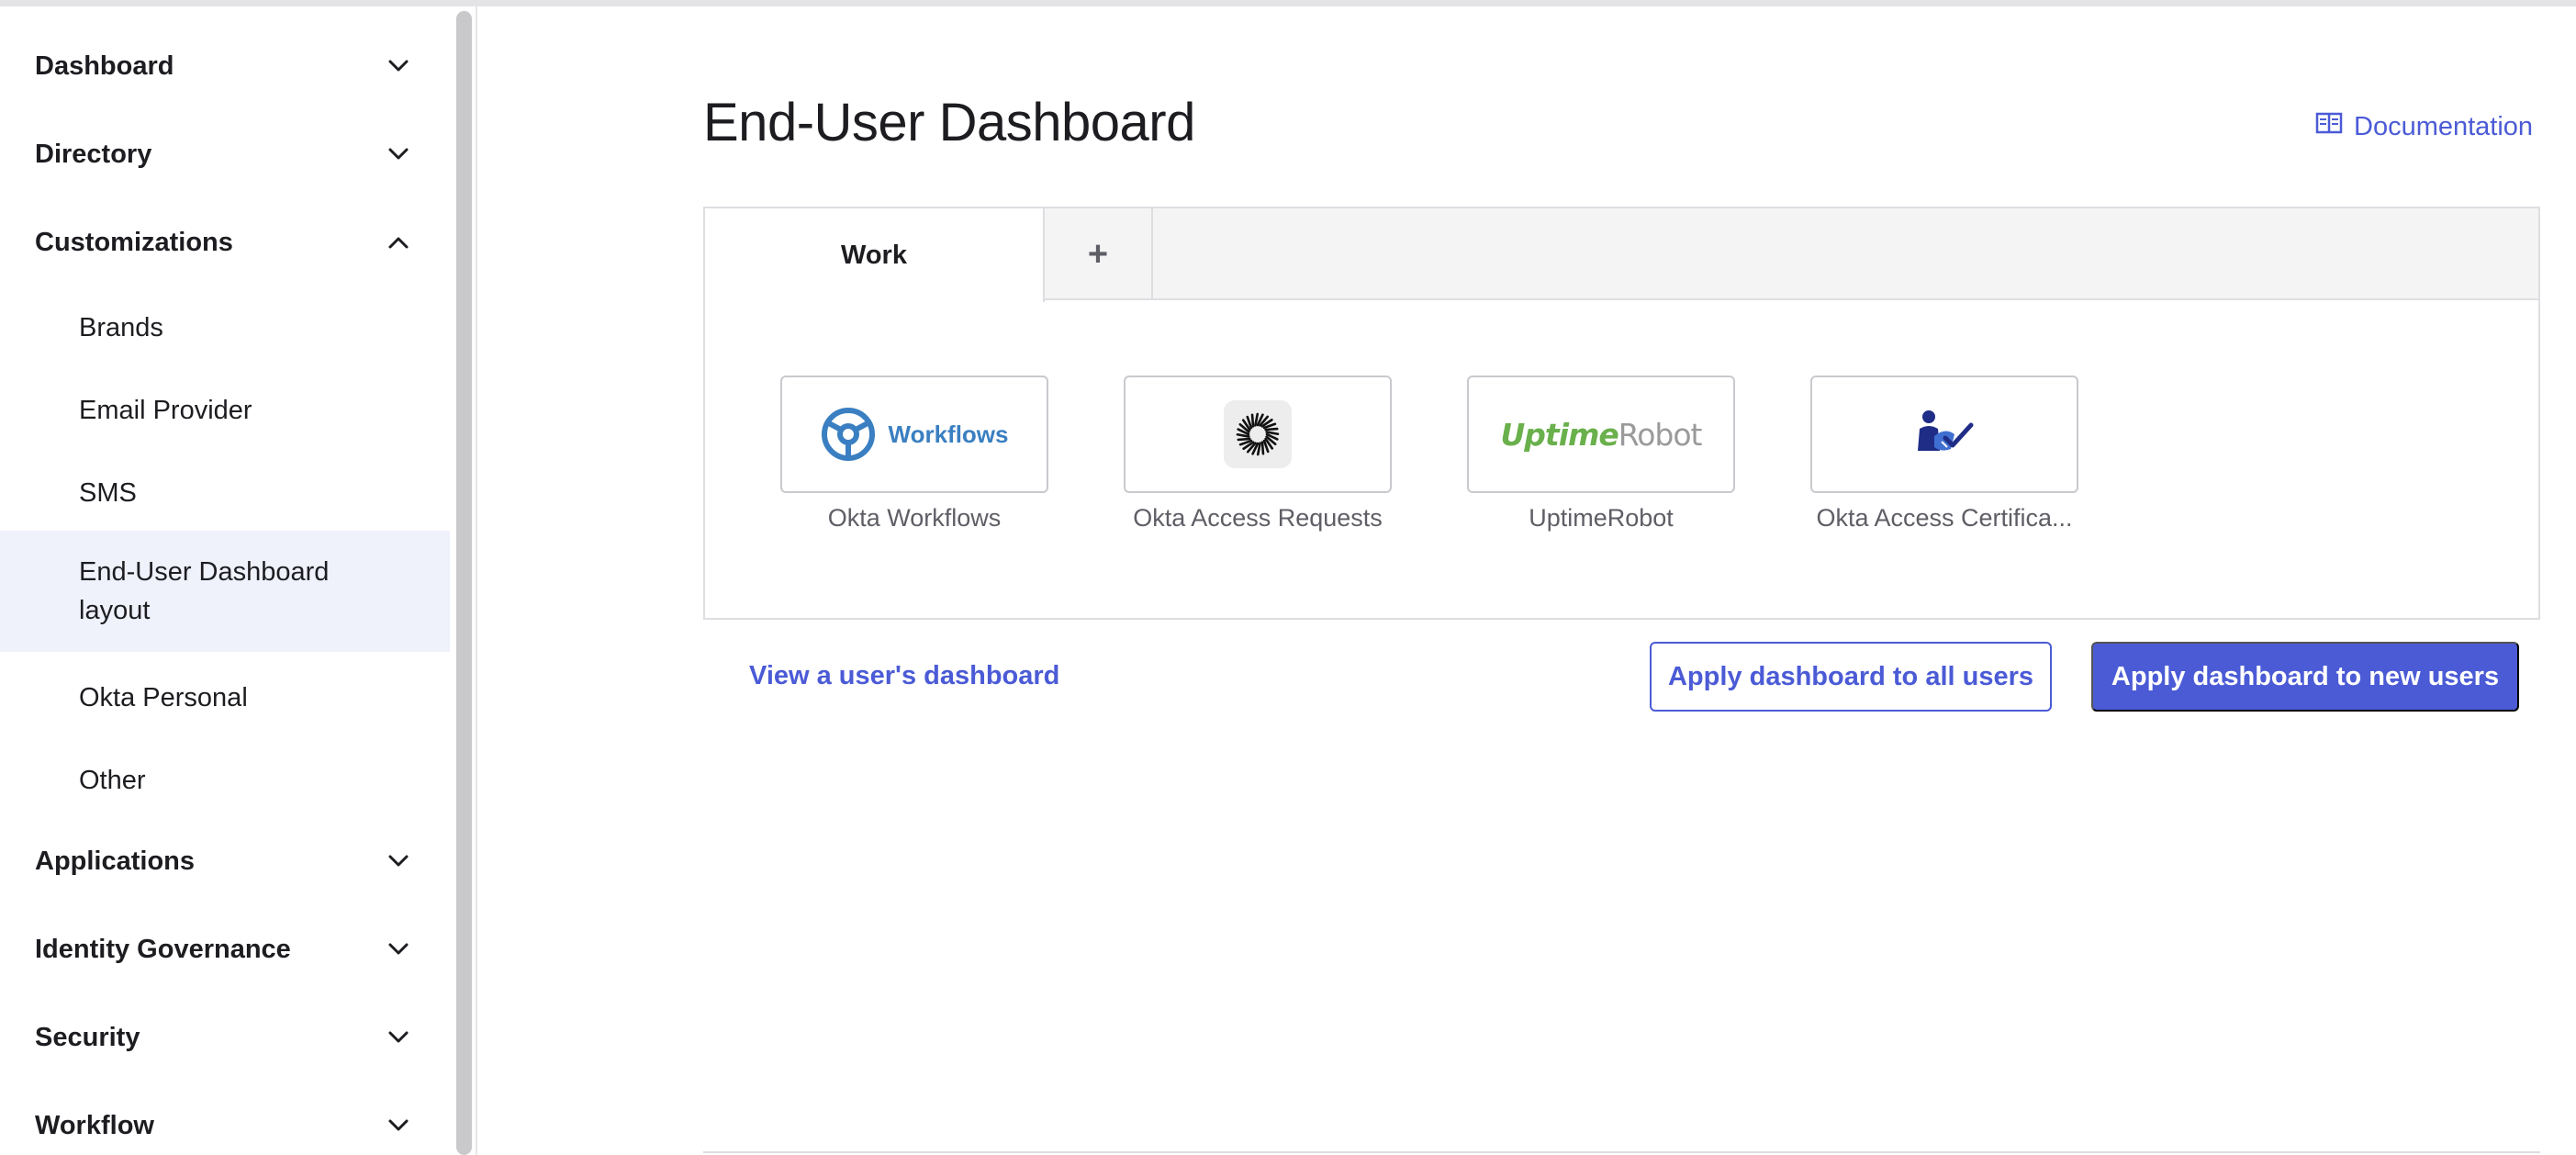 Image resolution: width=2576 pixels, height=1155 pixels. I want to click on page-title: End-User Dashboard, so click(949, 123).